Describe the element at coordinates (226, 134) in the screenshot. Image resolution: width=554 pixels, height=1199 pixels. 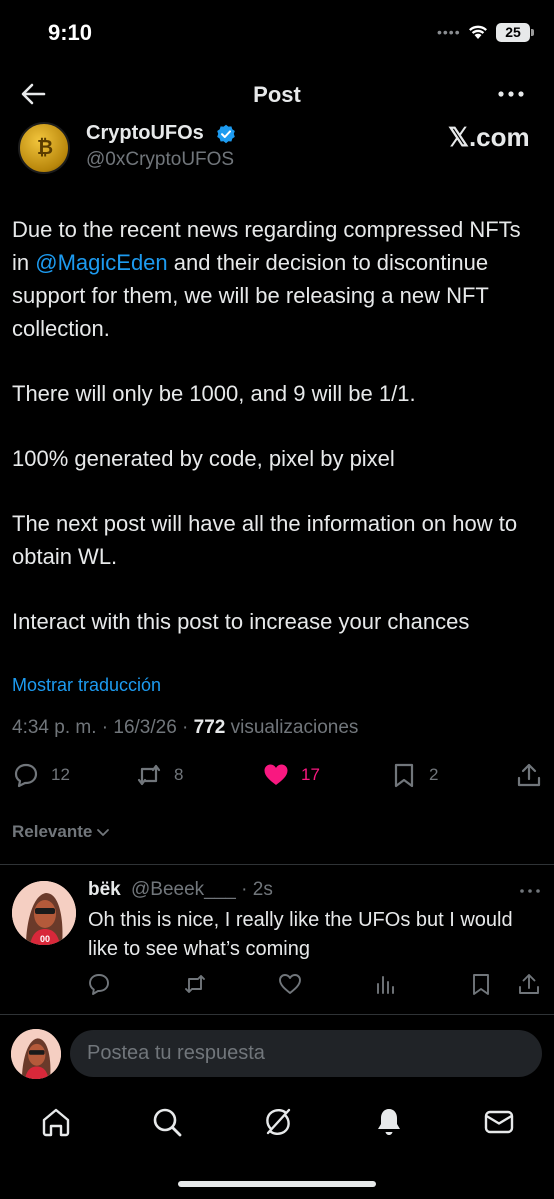
I see `verified-icon` at that location.